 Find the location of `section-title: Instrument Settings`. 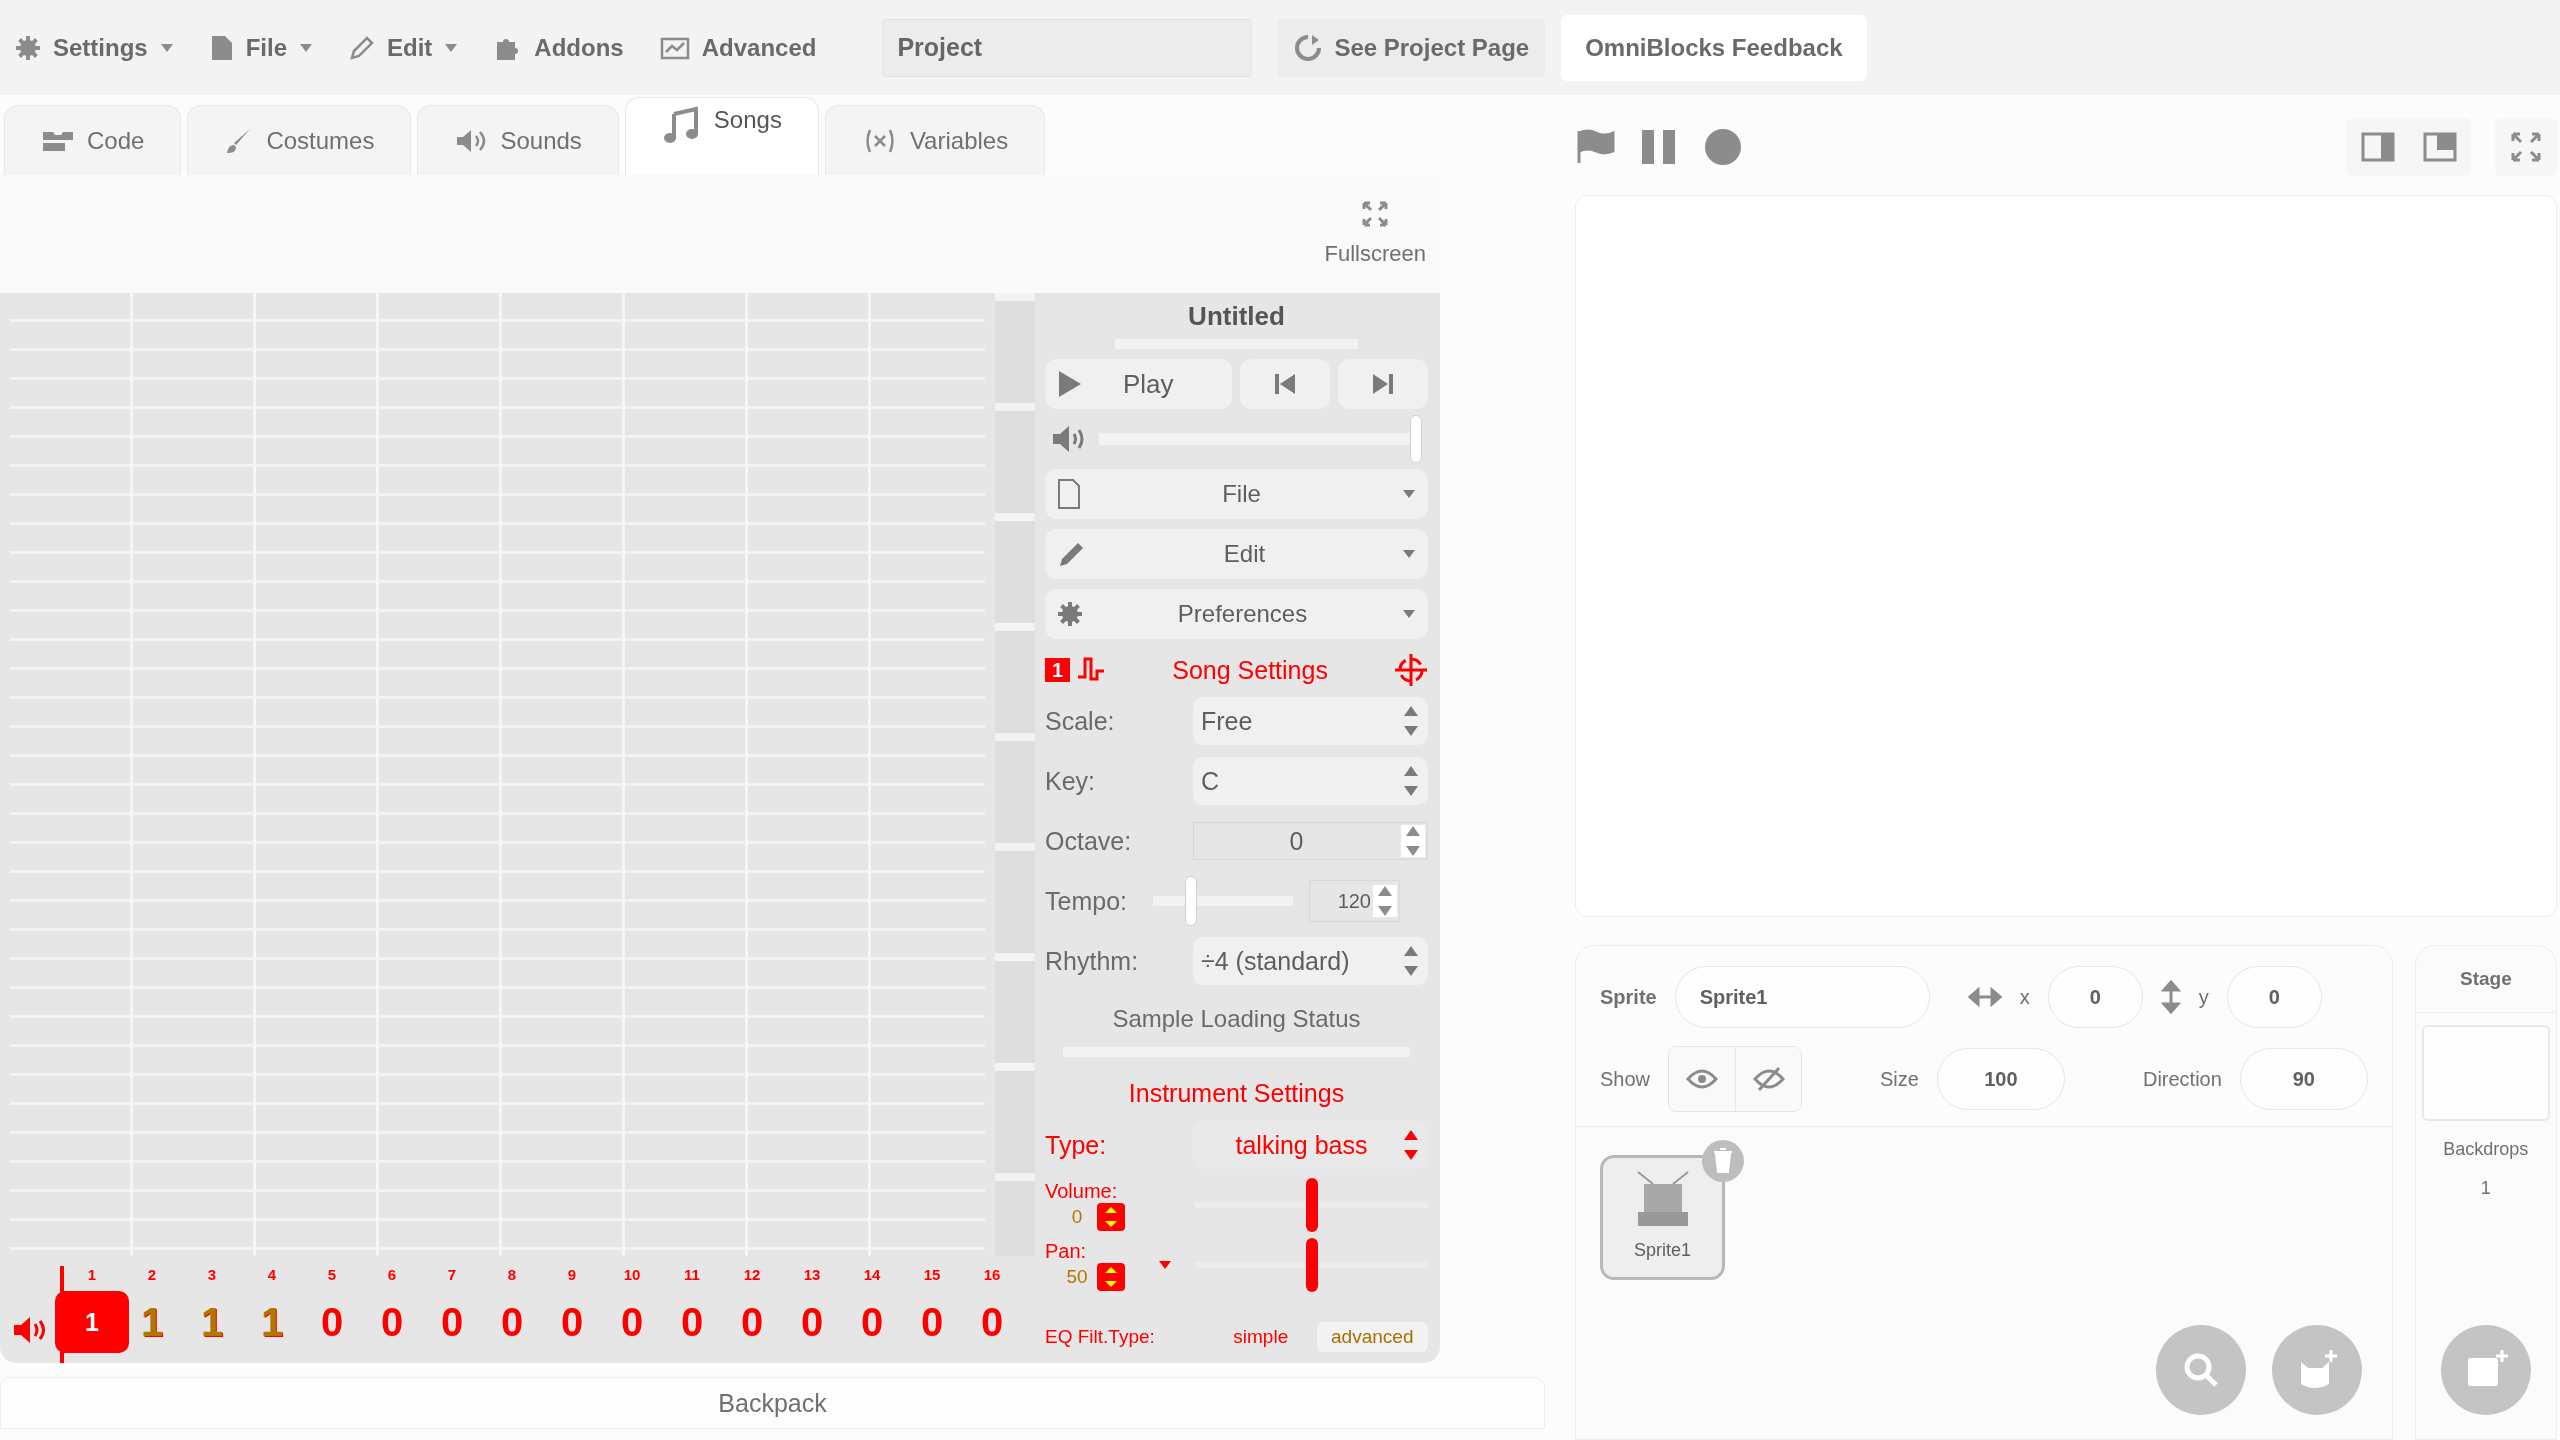

section-title: Instrument Settings is located at coordinates (1236, 1093).